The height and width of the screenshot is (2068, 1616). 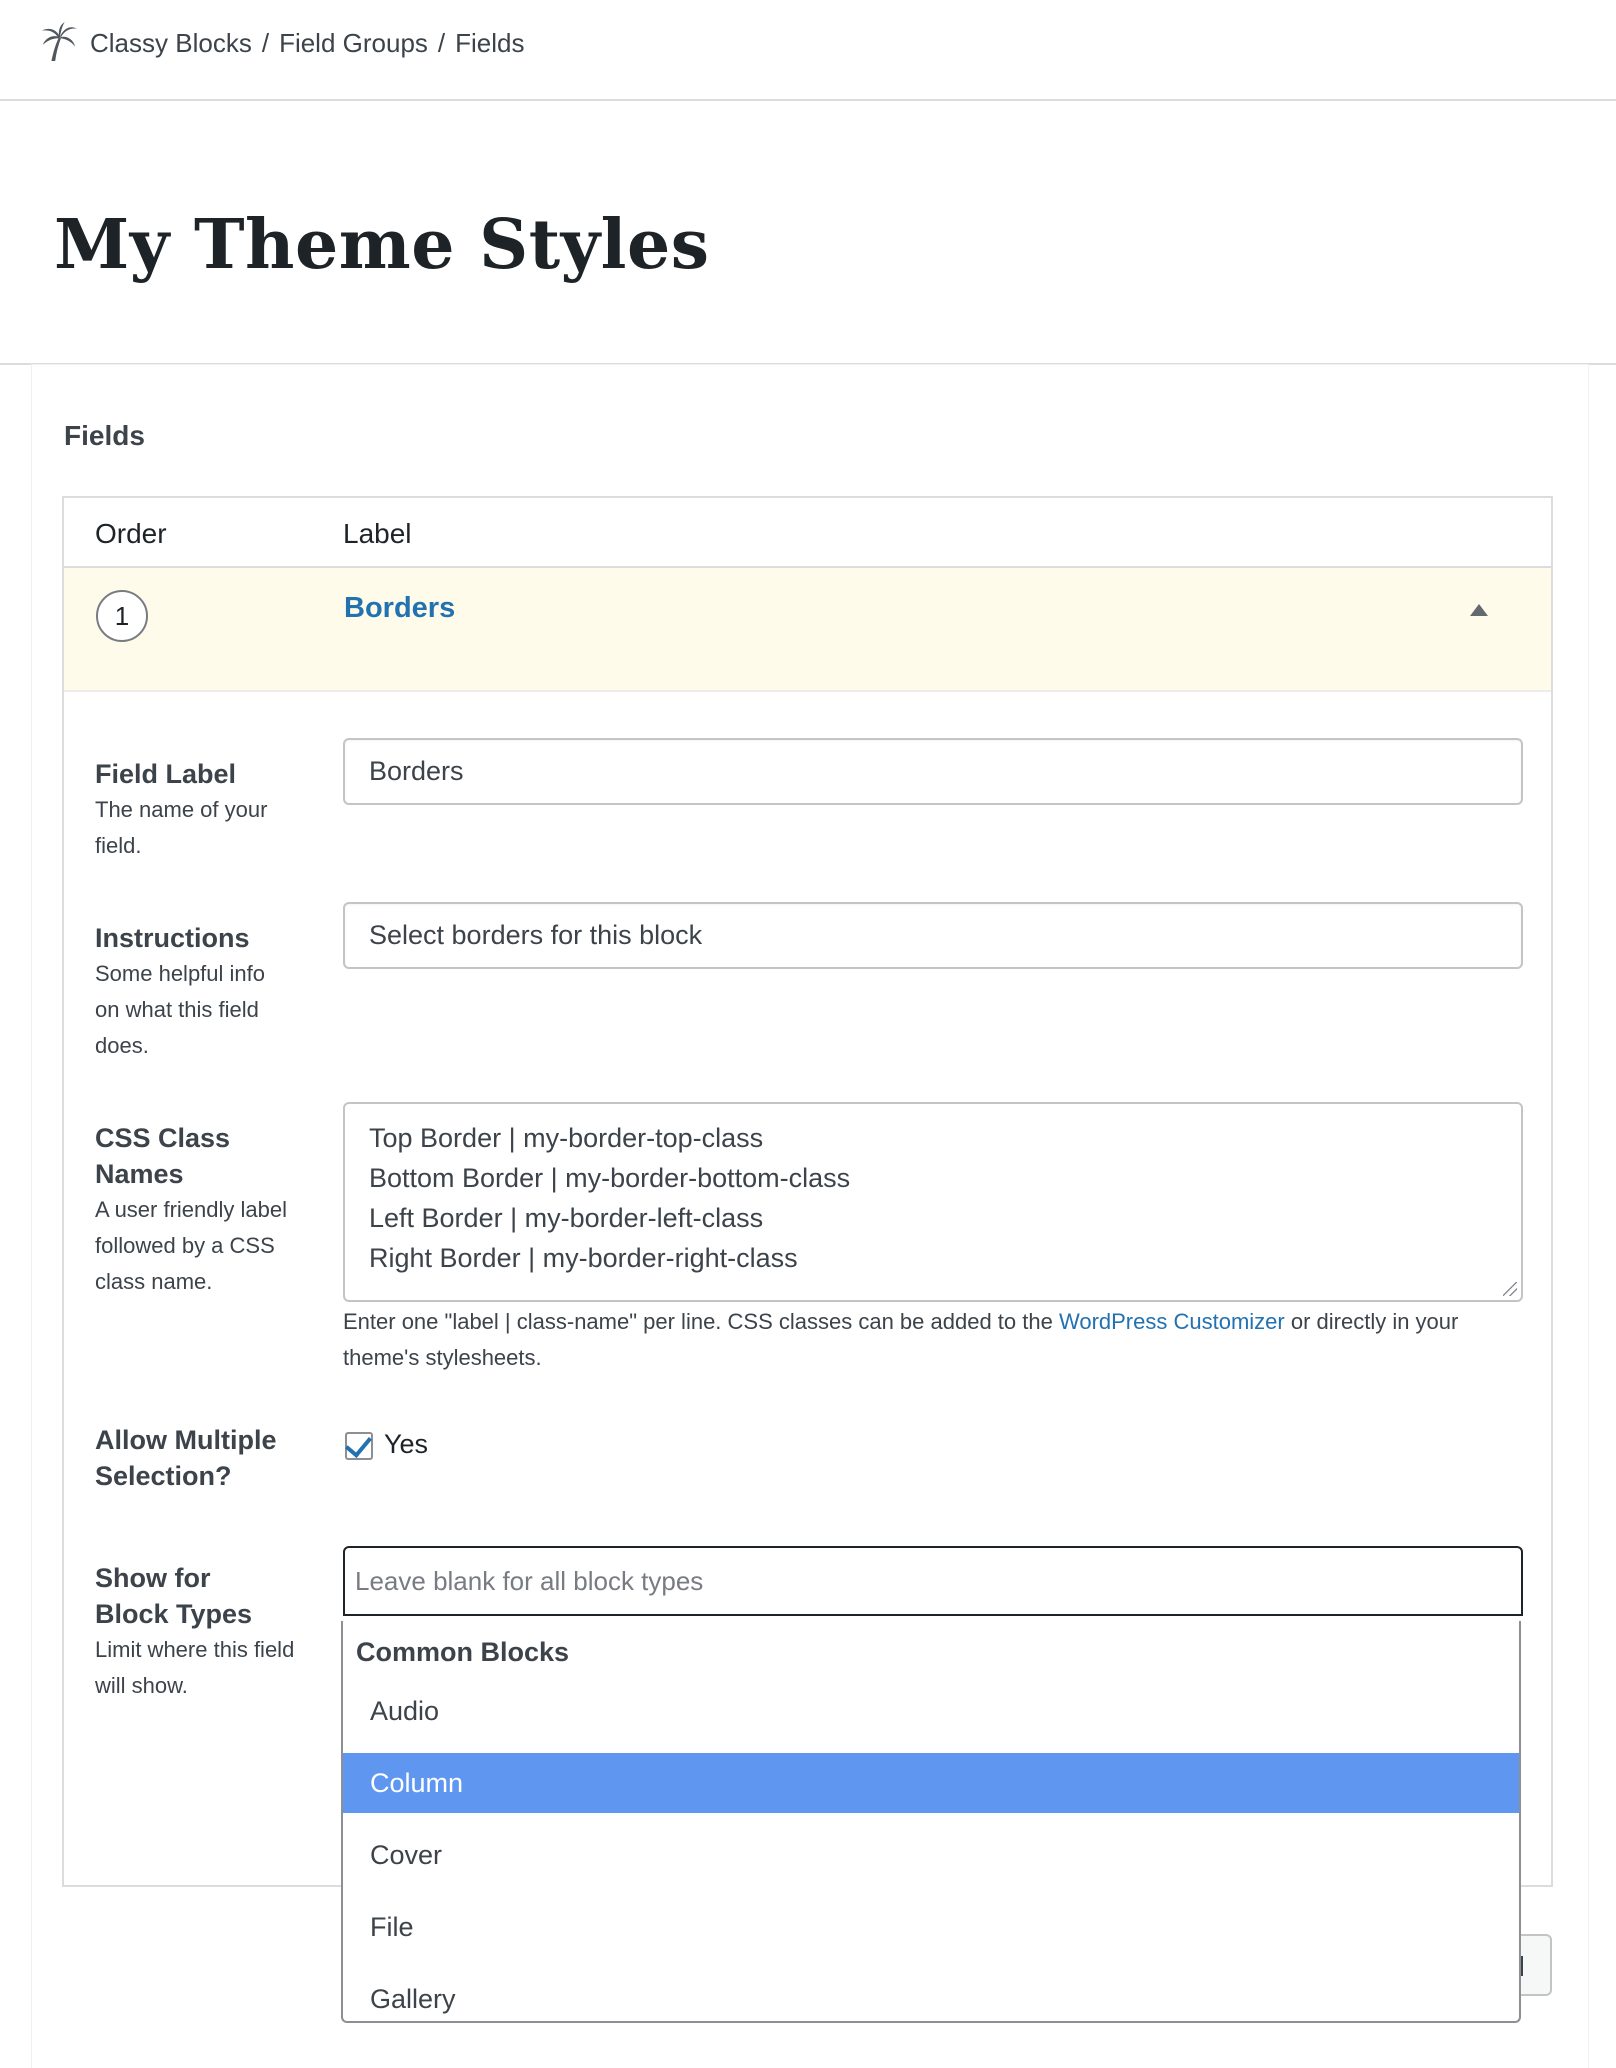 I want to click on field-label-heading: Field Label, so click(x=166, y=774).